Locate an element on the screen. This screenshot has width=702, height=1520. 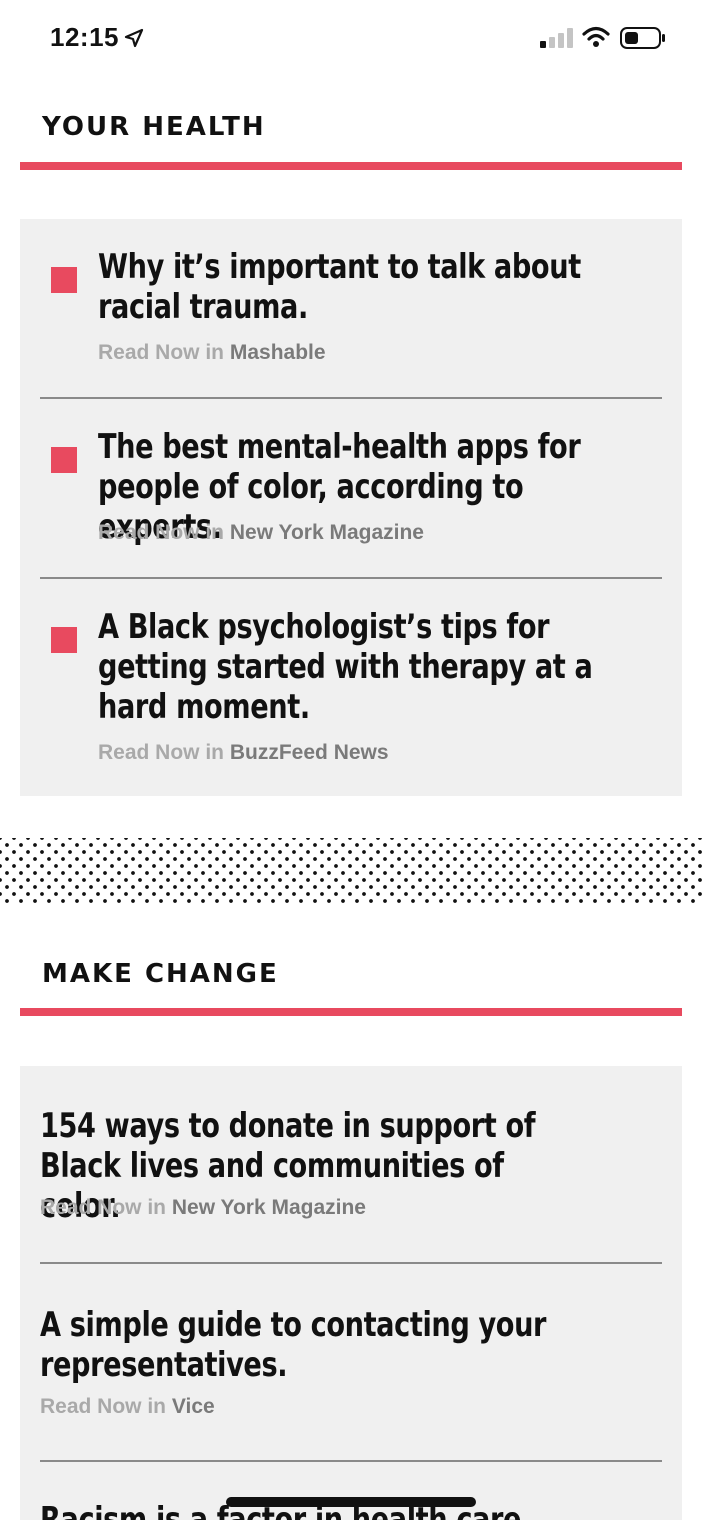
battery-icon is located at coordinates (642, 38).